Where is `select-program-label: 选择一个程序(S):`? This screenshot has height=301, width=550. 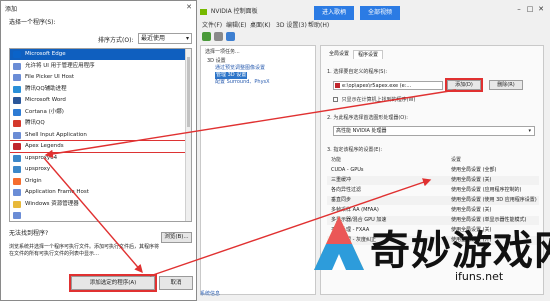
select-program-label: 选择一个程序(S): is located at coordinates (32, 22).